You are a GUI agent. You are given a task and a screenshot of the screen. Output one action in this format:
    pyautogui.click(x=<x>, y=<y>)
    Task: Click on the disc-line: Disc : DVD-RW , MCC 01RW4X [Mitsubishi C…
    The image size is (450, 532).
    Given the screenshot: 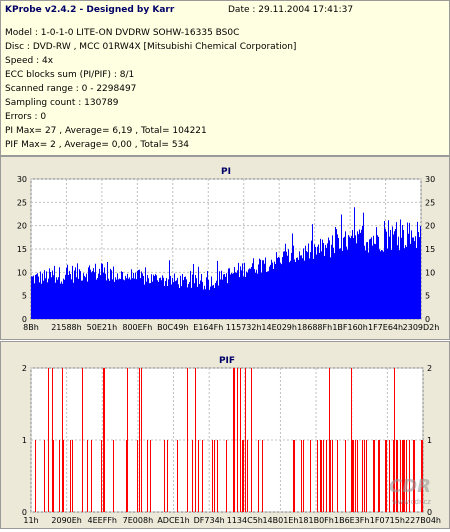 What is the action you would take?
    pyautogui.click(x=151, y=47)
    